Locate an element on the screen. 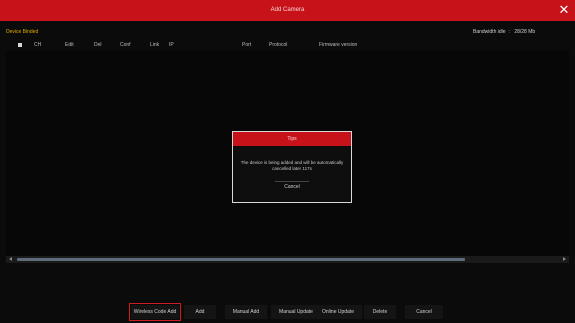  scroll-right-icon is located at coordinates (564, 259).